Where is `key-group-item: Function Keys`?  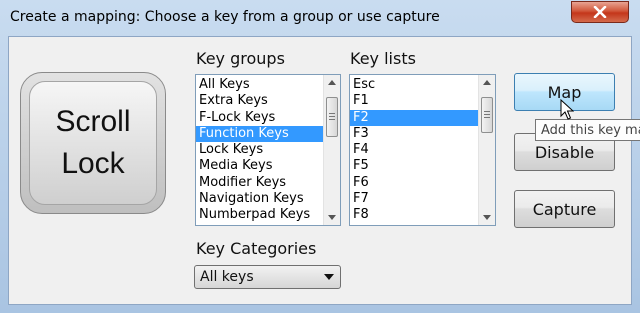 key-group-item: Function Keys is located at coordinates (268, 134).